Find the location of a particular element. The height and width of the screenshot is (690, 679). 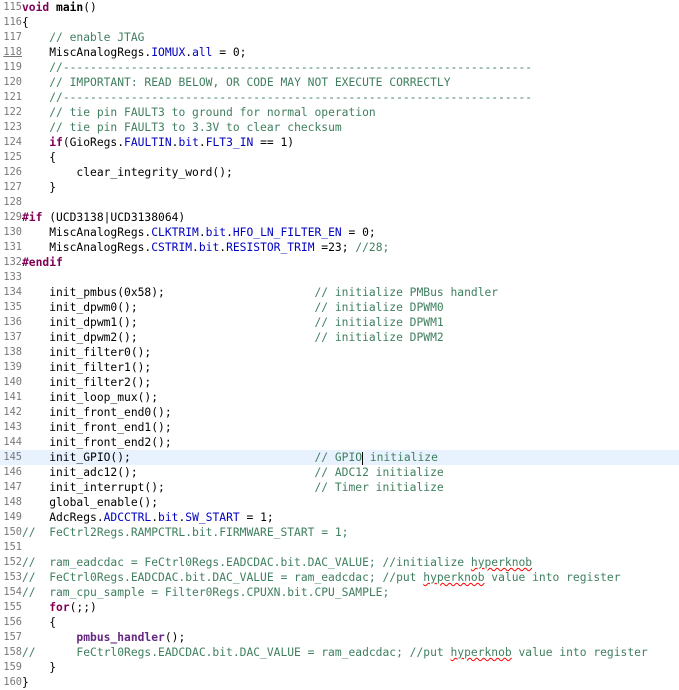

code-text: if(GioRegs.FAULTIN.bit.FLT3_IN == 1) is located at coordinates (158, 142).